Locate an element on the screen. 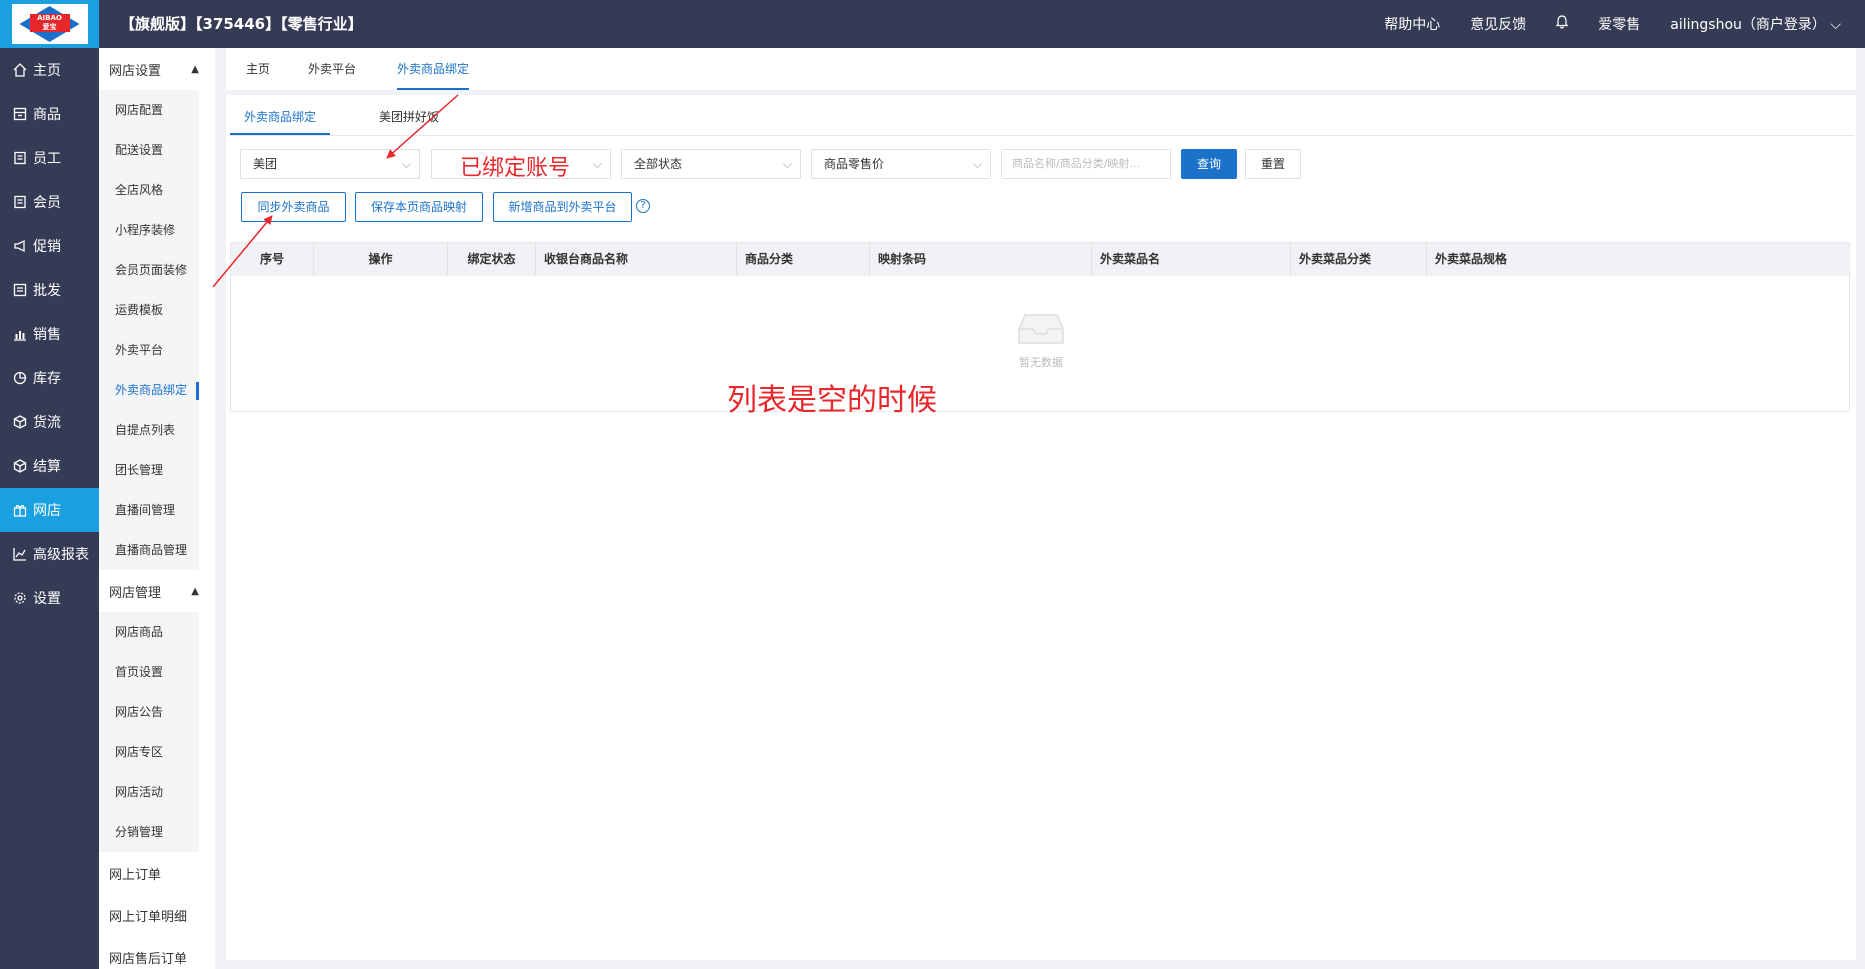  sidebar-item-0: 主页 is located at coordinates (49, 70).